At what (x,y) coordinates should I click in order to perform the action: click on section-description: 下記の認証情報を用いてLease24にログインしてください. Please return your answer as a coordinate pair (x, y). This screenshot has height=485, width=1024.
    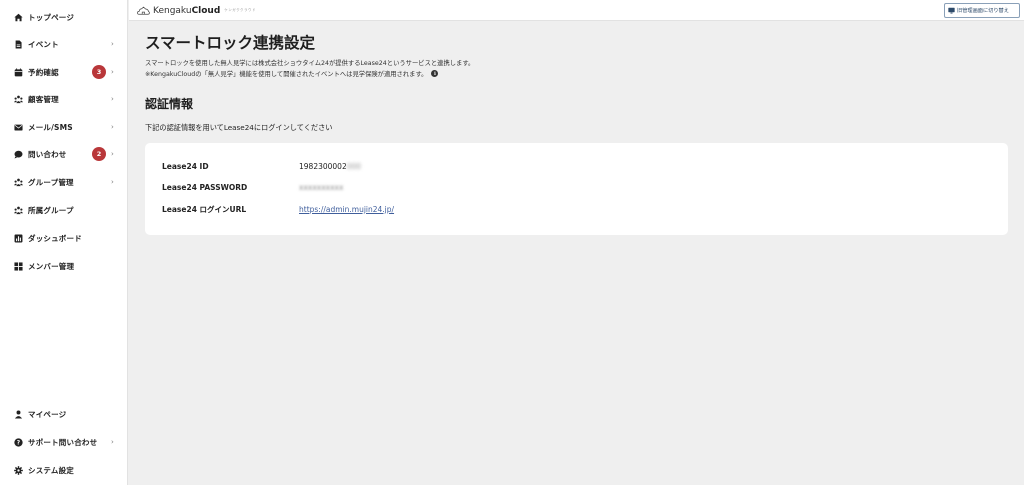
    Looking at the image, I should click on (239, 127).